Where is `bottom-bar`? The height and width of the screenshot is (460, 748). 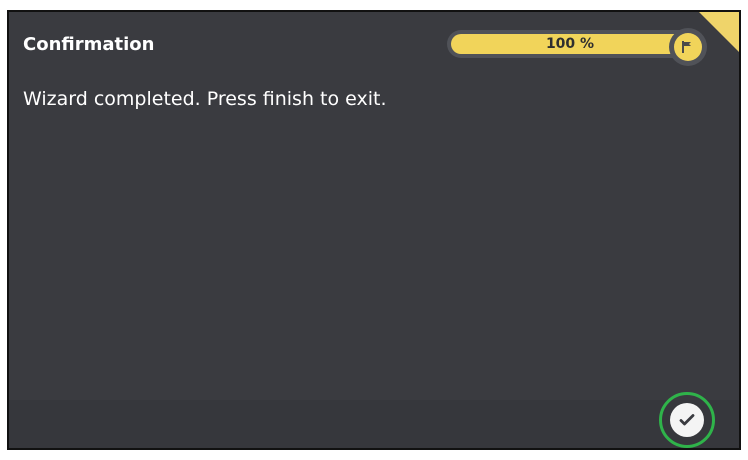 bottom-bar is located at coordinates (374, 424).